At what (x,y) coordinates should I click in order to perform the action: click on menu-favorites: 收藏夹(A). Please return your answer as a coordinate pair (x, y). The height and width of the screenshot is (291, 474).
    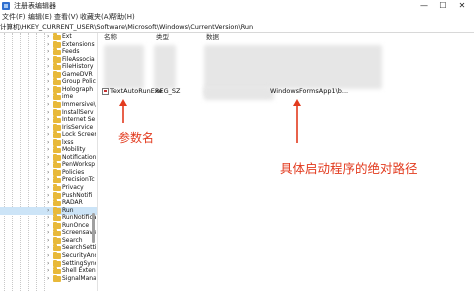
    Looking at the image, I should click on (95, 17).